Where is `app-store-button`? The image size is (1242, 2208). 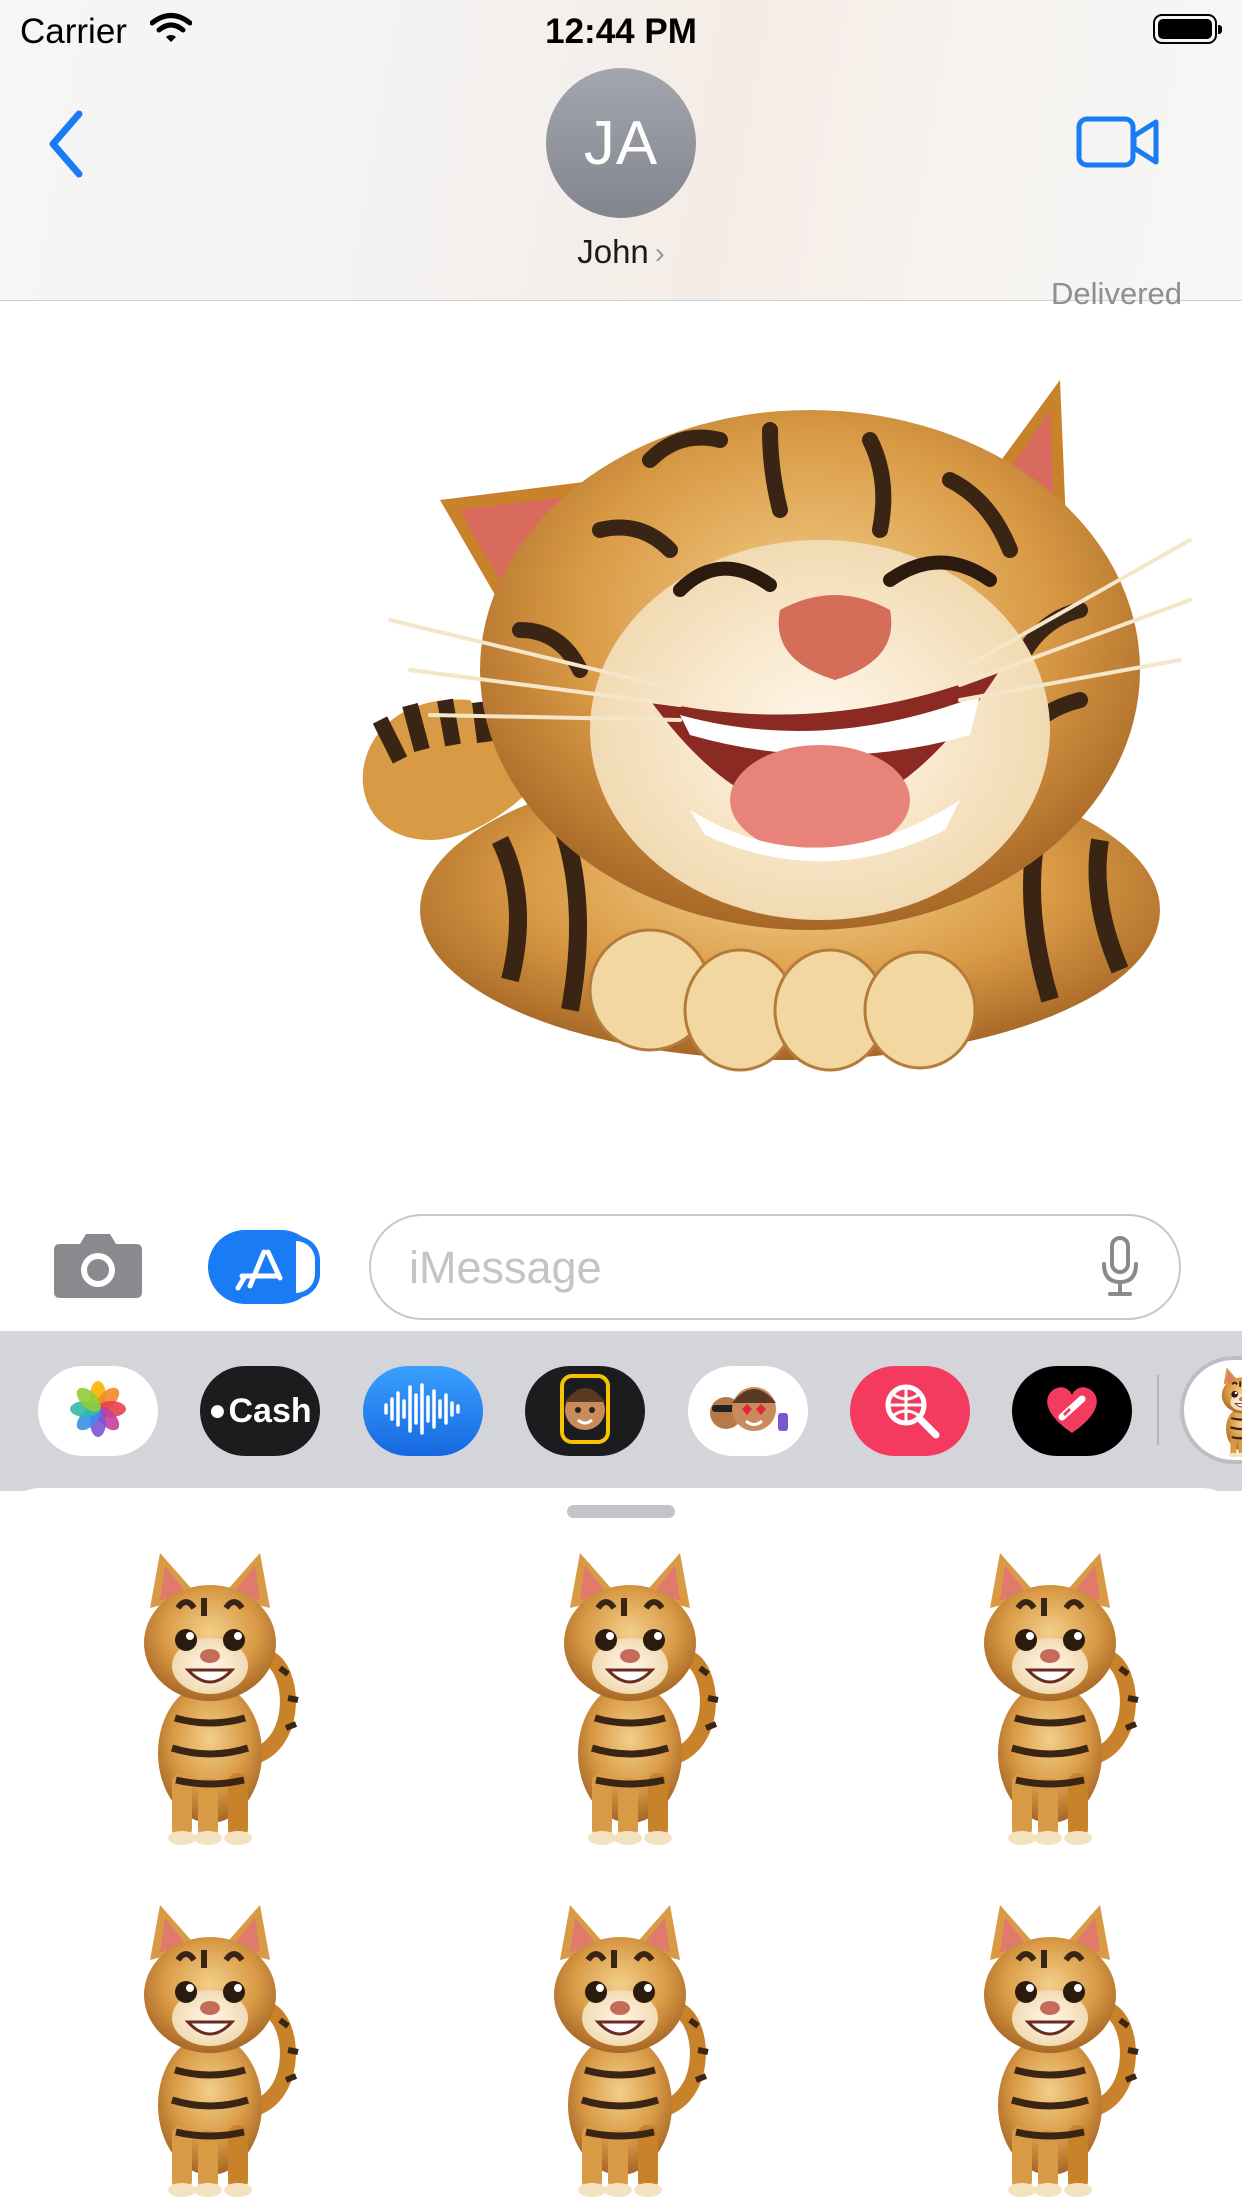 app-store-button is located at coordinates (264, 1267).